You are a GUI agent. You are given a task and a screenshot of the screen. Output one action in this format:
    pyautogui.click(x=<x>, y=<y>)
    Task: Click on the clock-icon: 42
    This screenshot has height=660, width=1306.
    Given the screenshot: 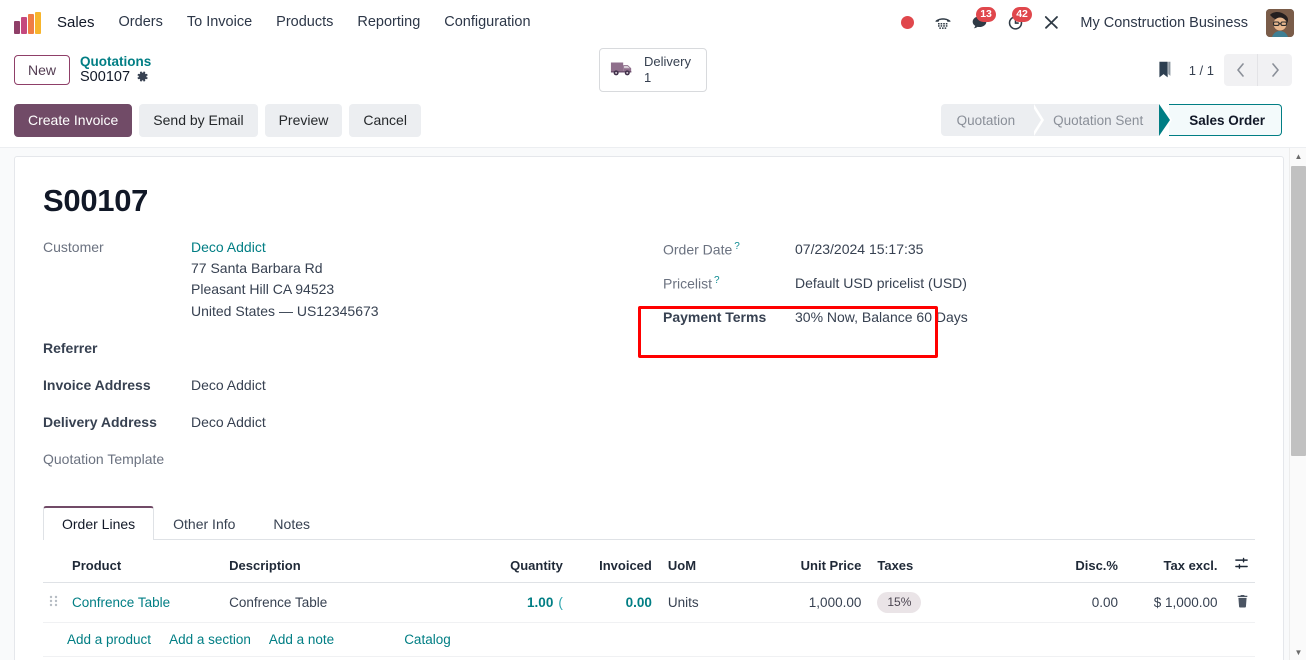 What is the action you would take?
    pyautogui.click(x=1015, y=23)
    